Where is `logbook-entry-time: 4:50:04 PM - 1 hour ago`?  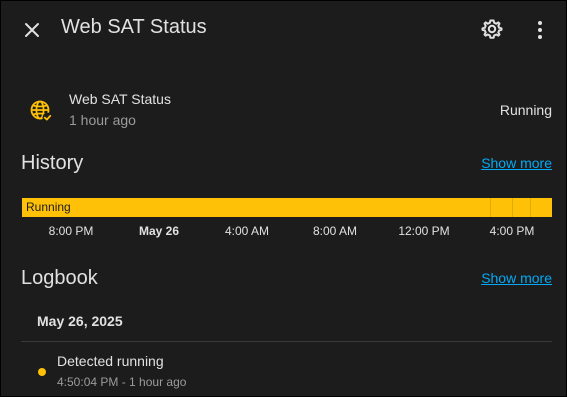
logbook-entry-time: 4:50:04 PM - 1 hour ago is located at coordinates (122, 382).